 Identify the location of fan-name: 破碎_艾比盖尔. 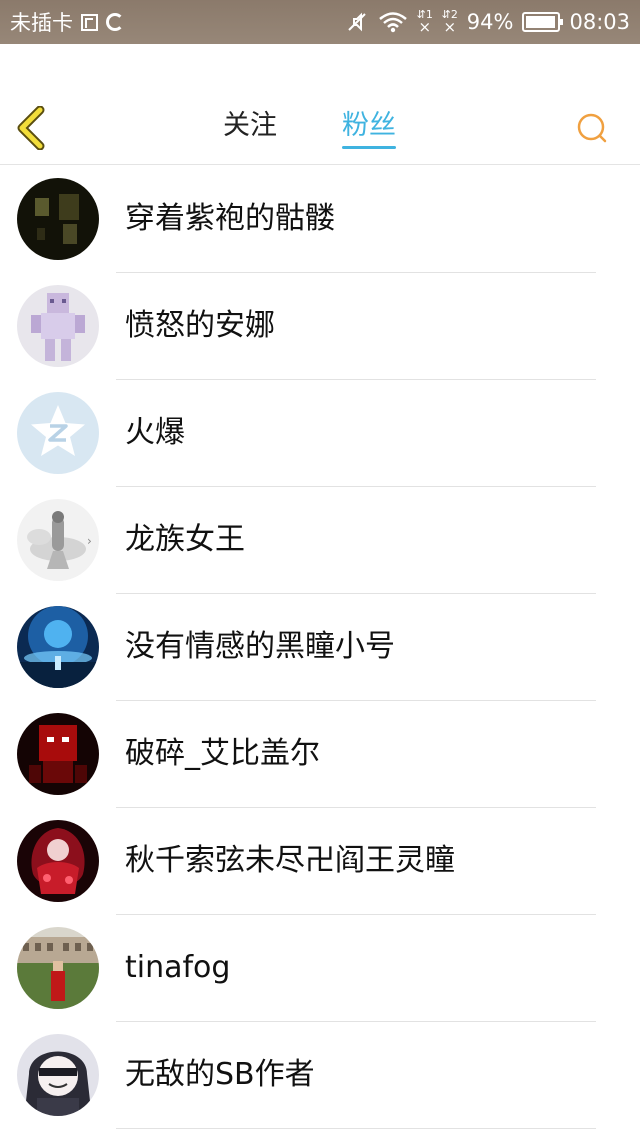
(222, 753).